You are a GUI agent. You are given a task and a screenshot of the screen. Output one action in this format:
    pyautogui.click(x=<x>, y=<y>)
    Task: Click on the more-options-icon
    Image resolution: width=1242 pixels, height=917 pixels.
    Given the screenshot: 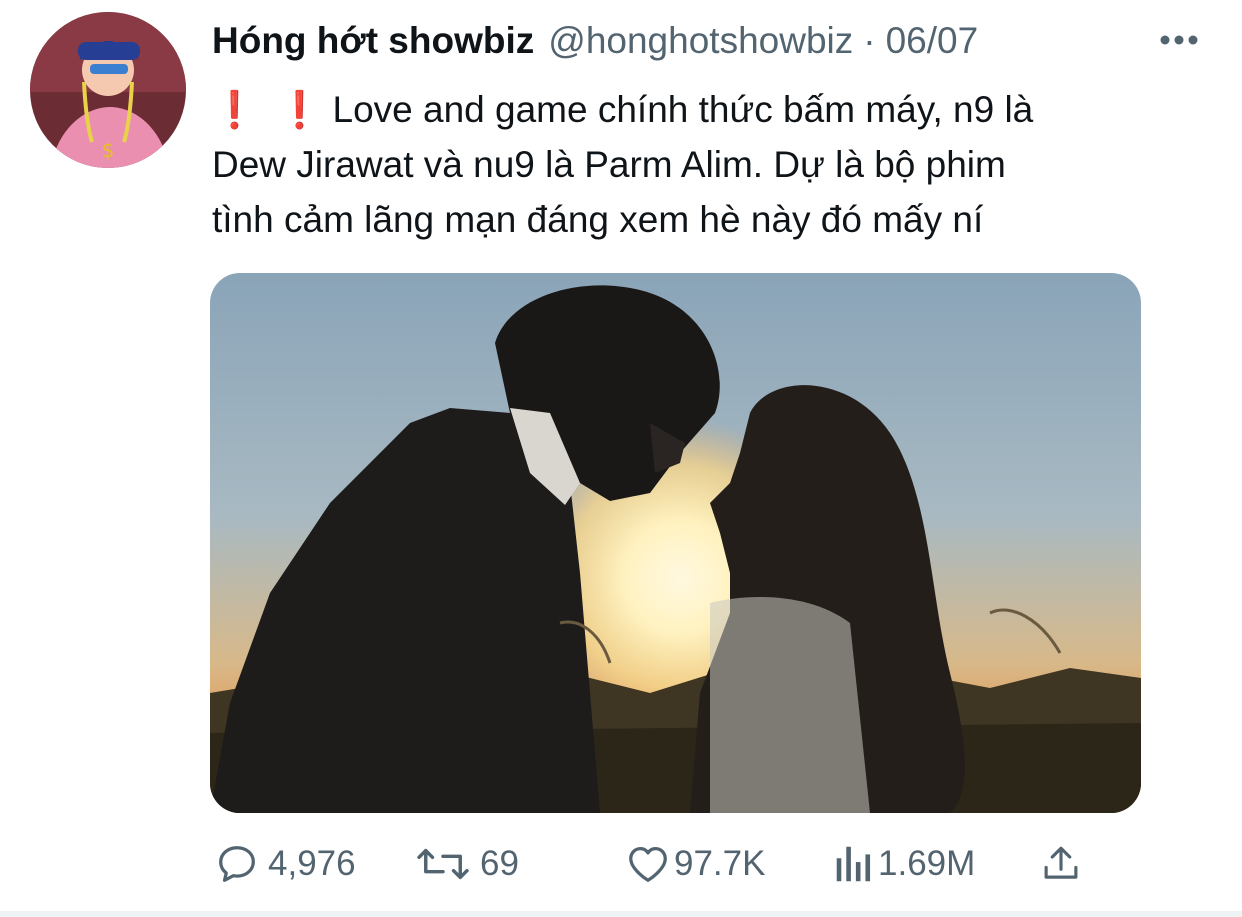 What is the action you would take?
    pyautogui.click(x=1179, y=40)
    